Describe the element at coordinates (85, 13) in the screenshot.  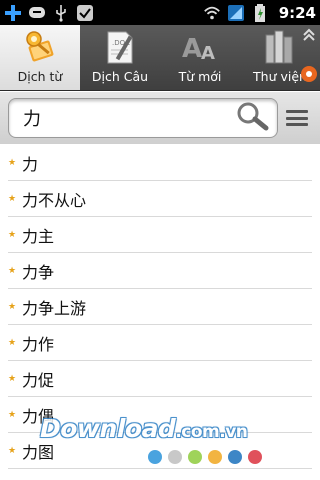
I see `check-icon` at that location.